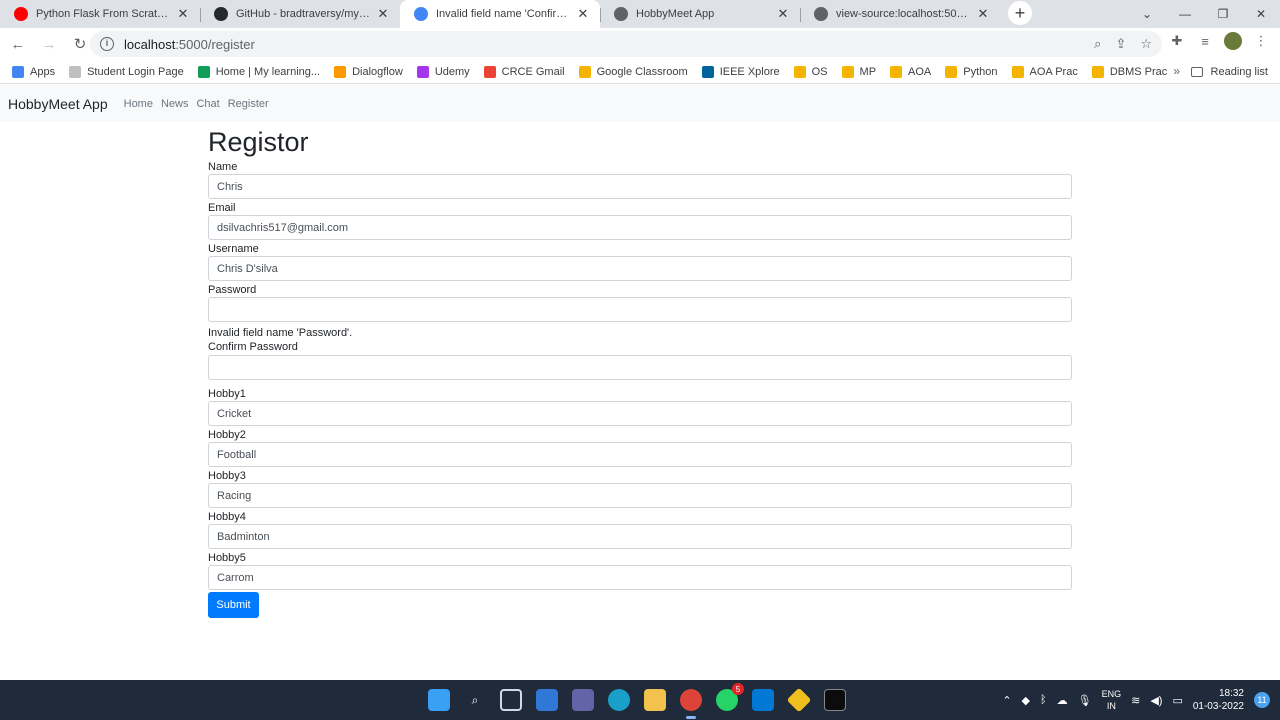  What do you see at coordinates (1020, 13) in the screenshot?
I see `new-tab-button: +` at bounding box center [1020, 13].